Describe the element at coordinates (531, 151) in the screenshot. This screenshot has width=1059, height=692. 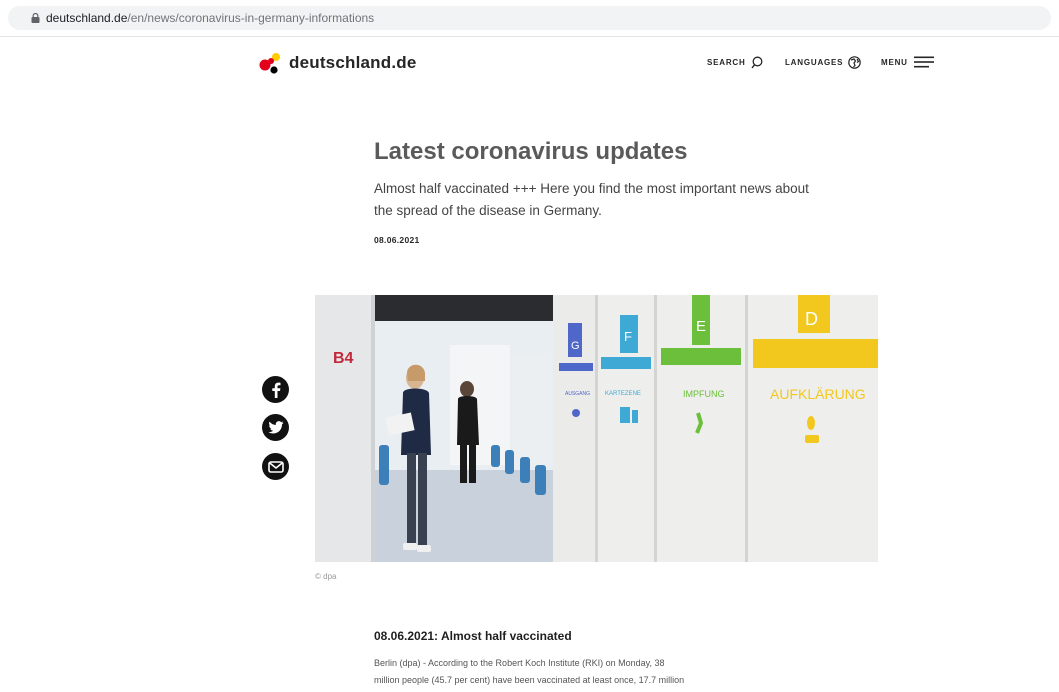
I see `page-title: Latest coronavirus updates` at that location.